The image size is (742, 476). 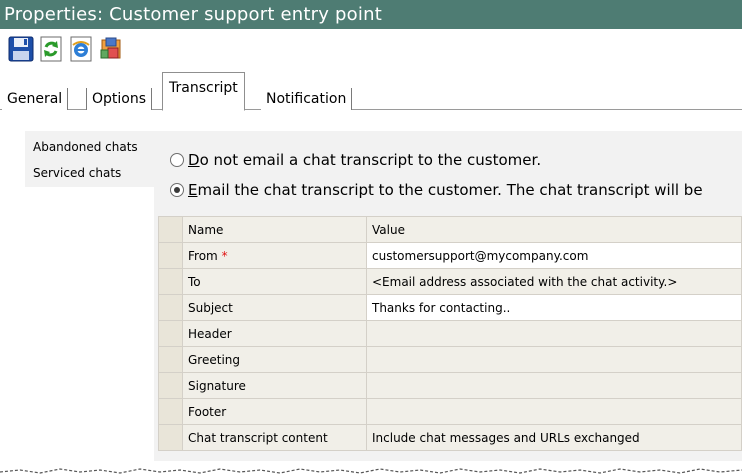 I want to click on property-value-from: customersupport@mycompany.com, so click(x=554, y=255).